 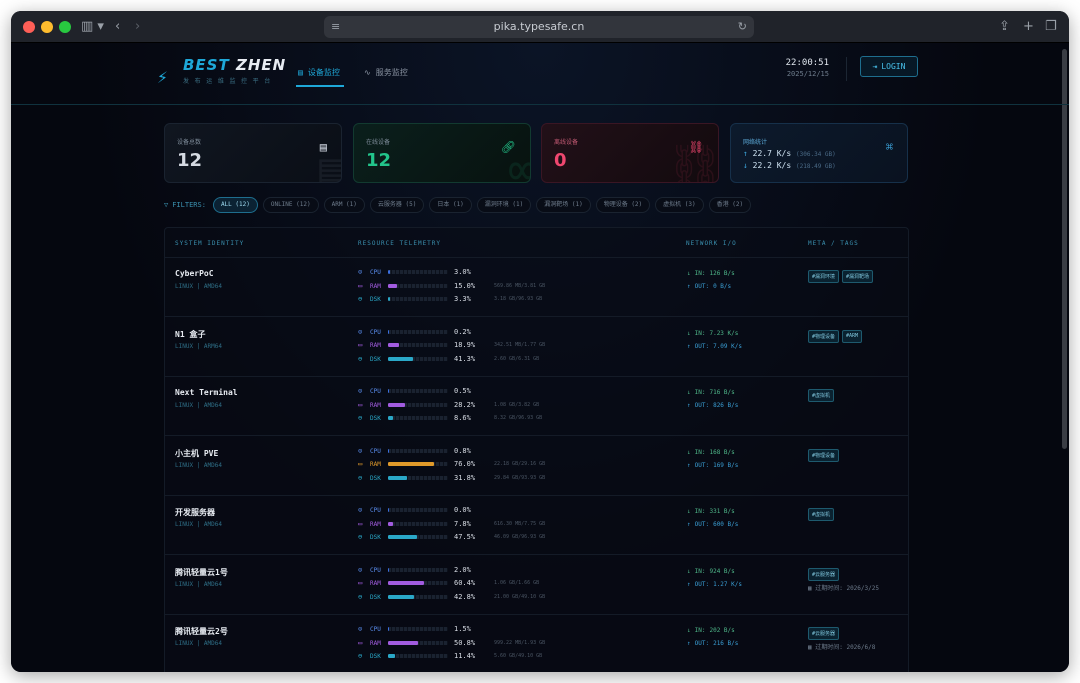 I want to click on filter-chip: 日本 (1), so click(x=450, y=205).